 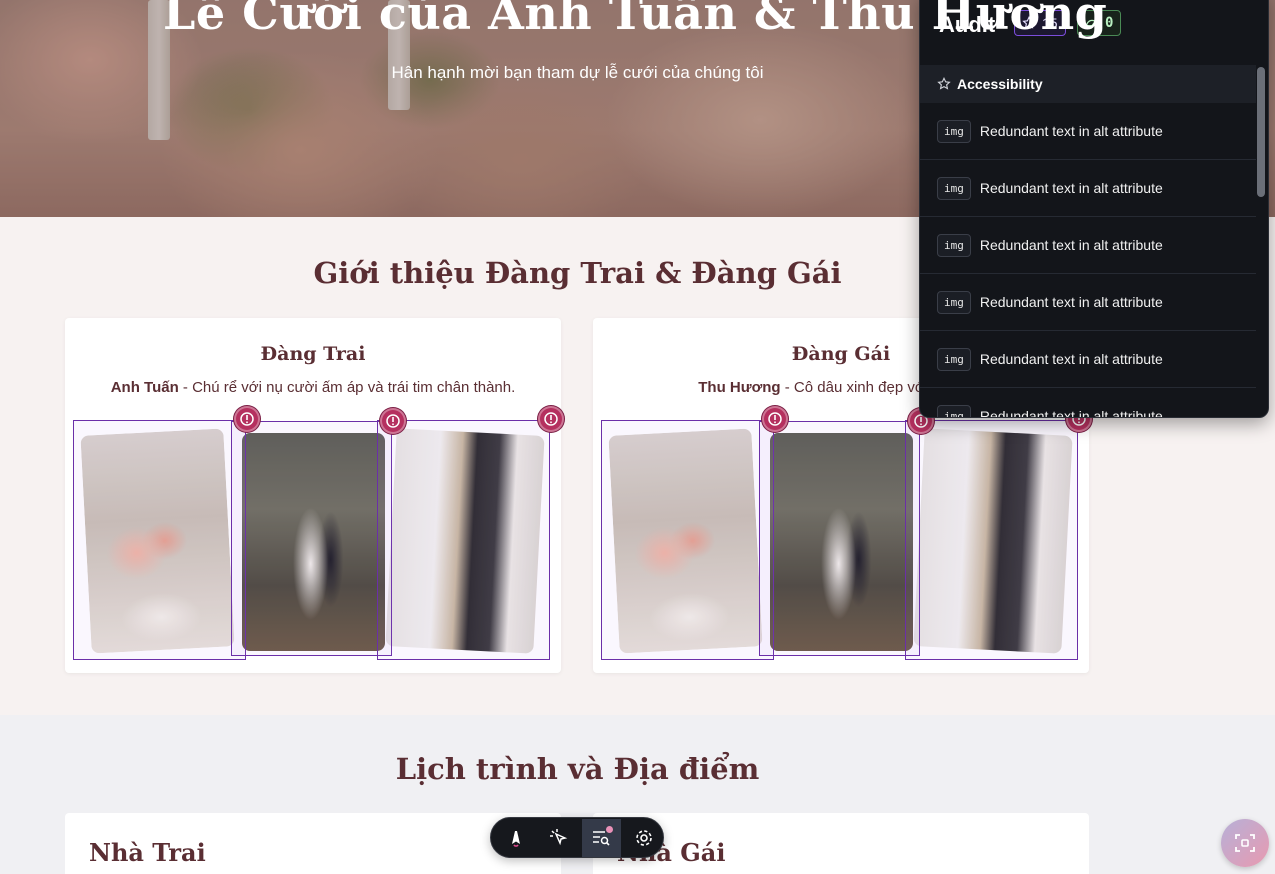 What do you see at coordinates (739, 387) in the screenshot?
I see `bride-name: Thu Hương` at bounding box center [739, 387].